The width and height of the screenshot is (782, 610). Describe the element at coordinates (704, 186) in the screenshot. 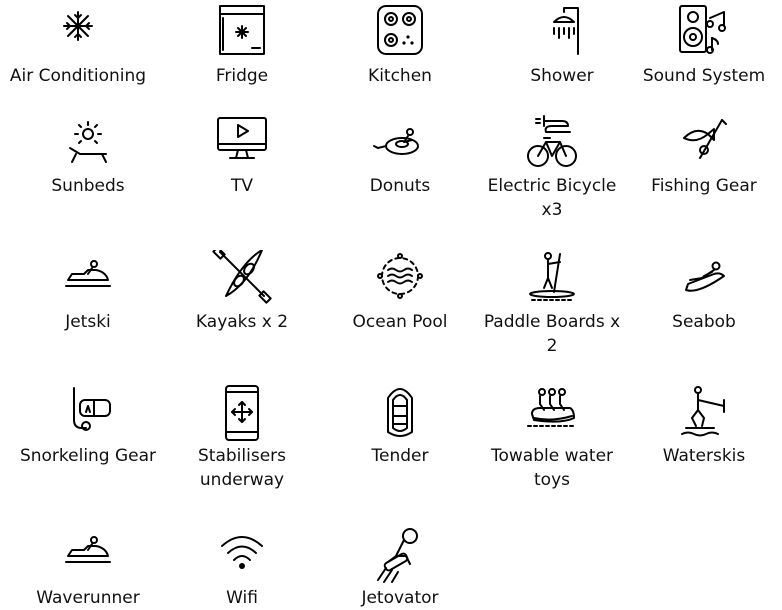

I see `amenity-label: Fishing Gear` at that location.